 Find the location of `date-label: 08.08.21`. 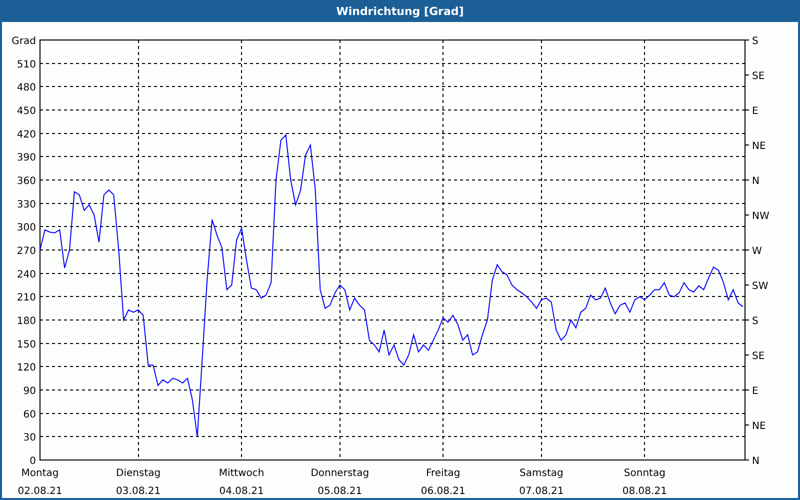

date-label: 08.08.21 is located at coordinates (644, 491).